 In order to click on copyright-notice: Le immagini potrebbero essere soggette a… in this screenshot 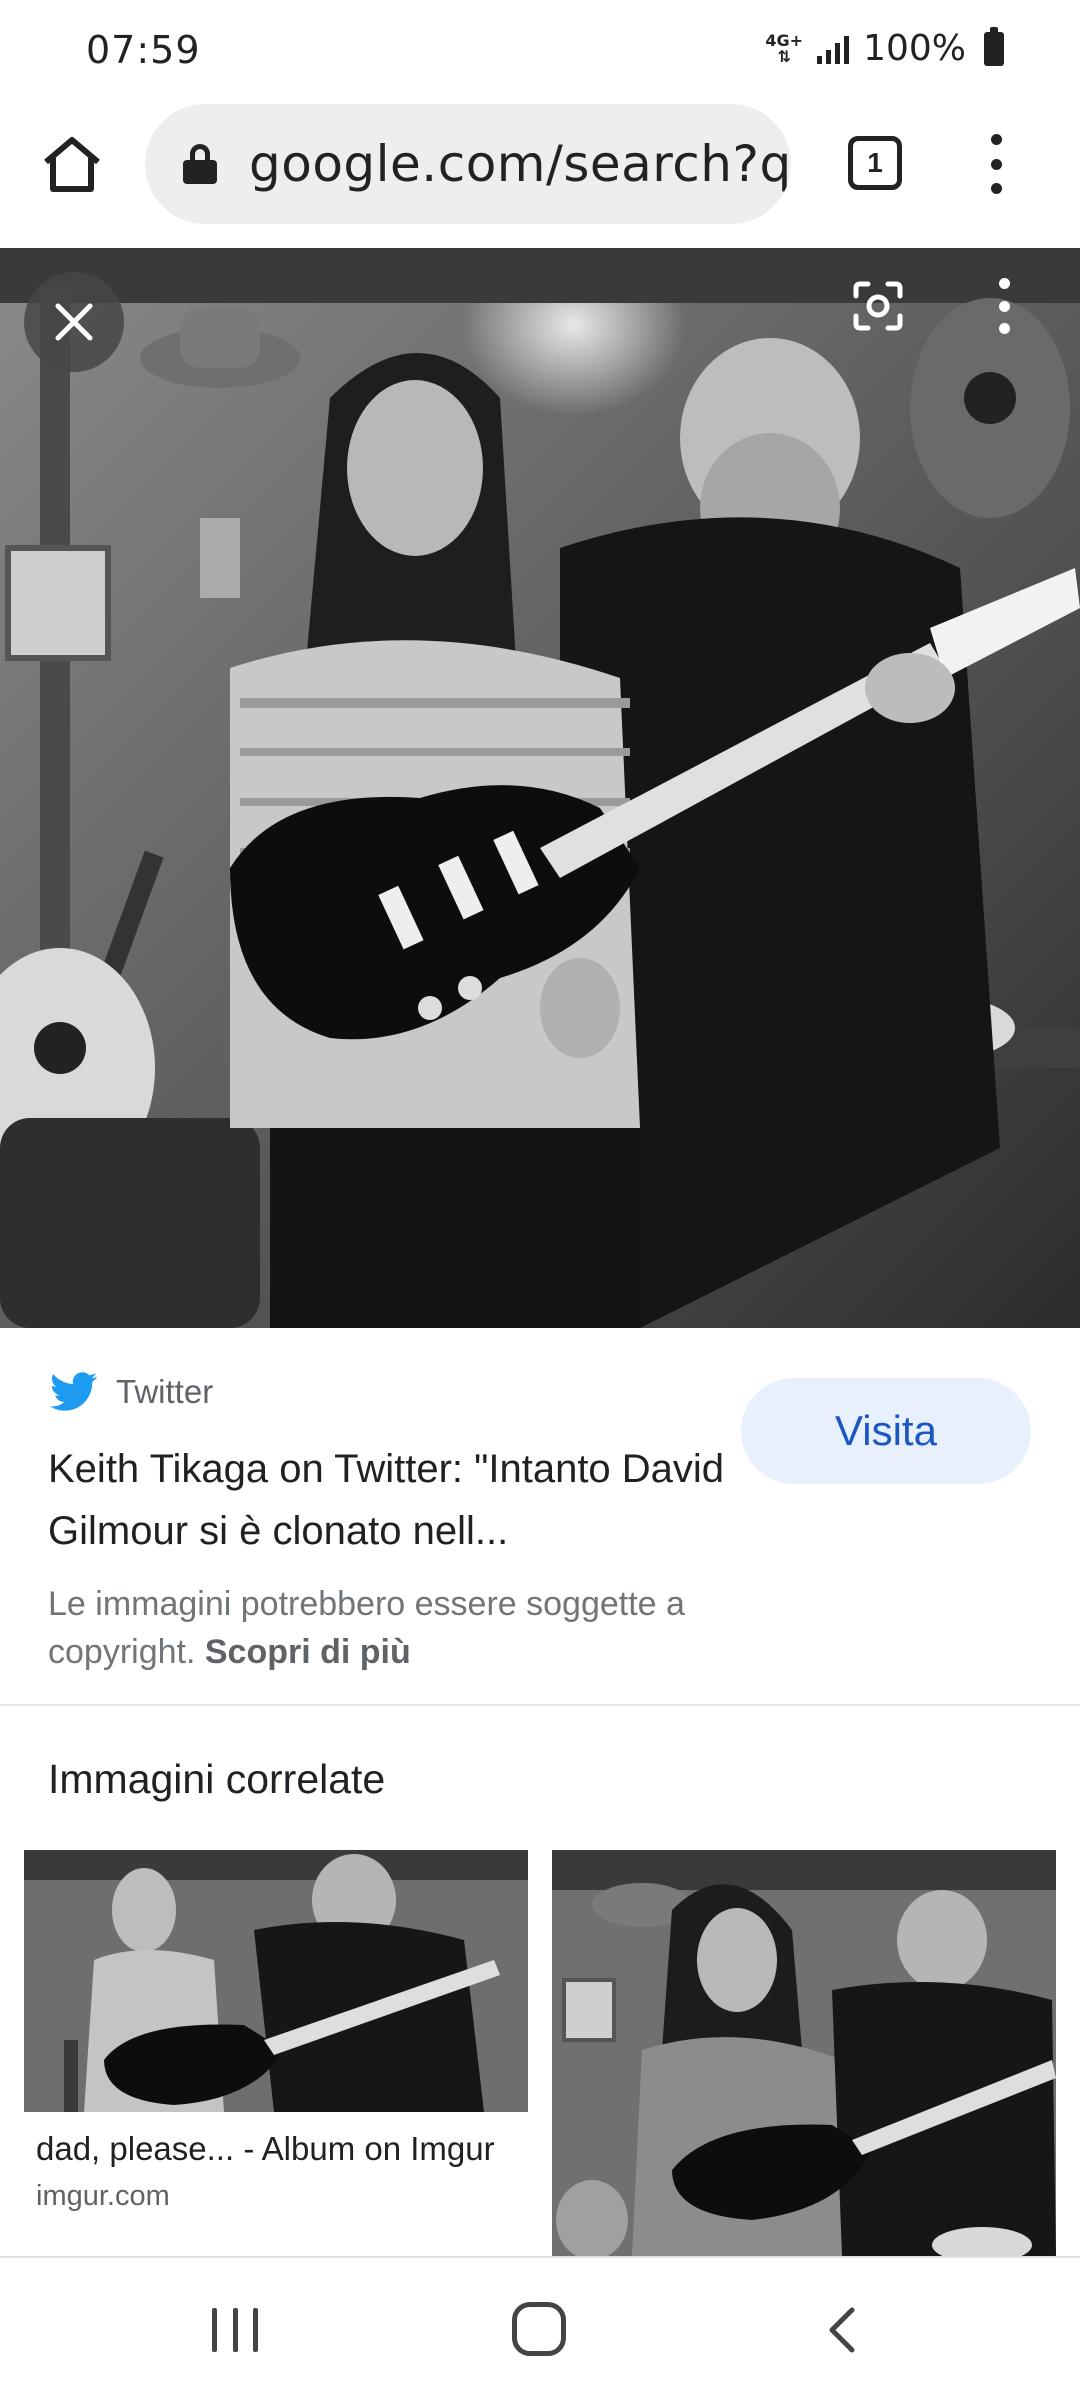, I will do `click(418, 1628)`.